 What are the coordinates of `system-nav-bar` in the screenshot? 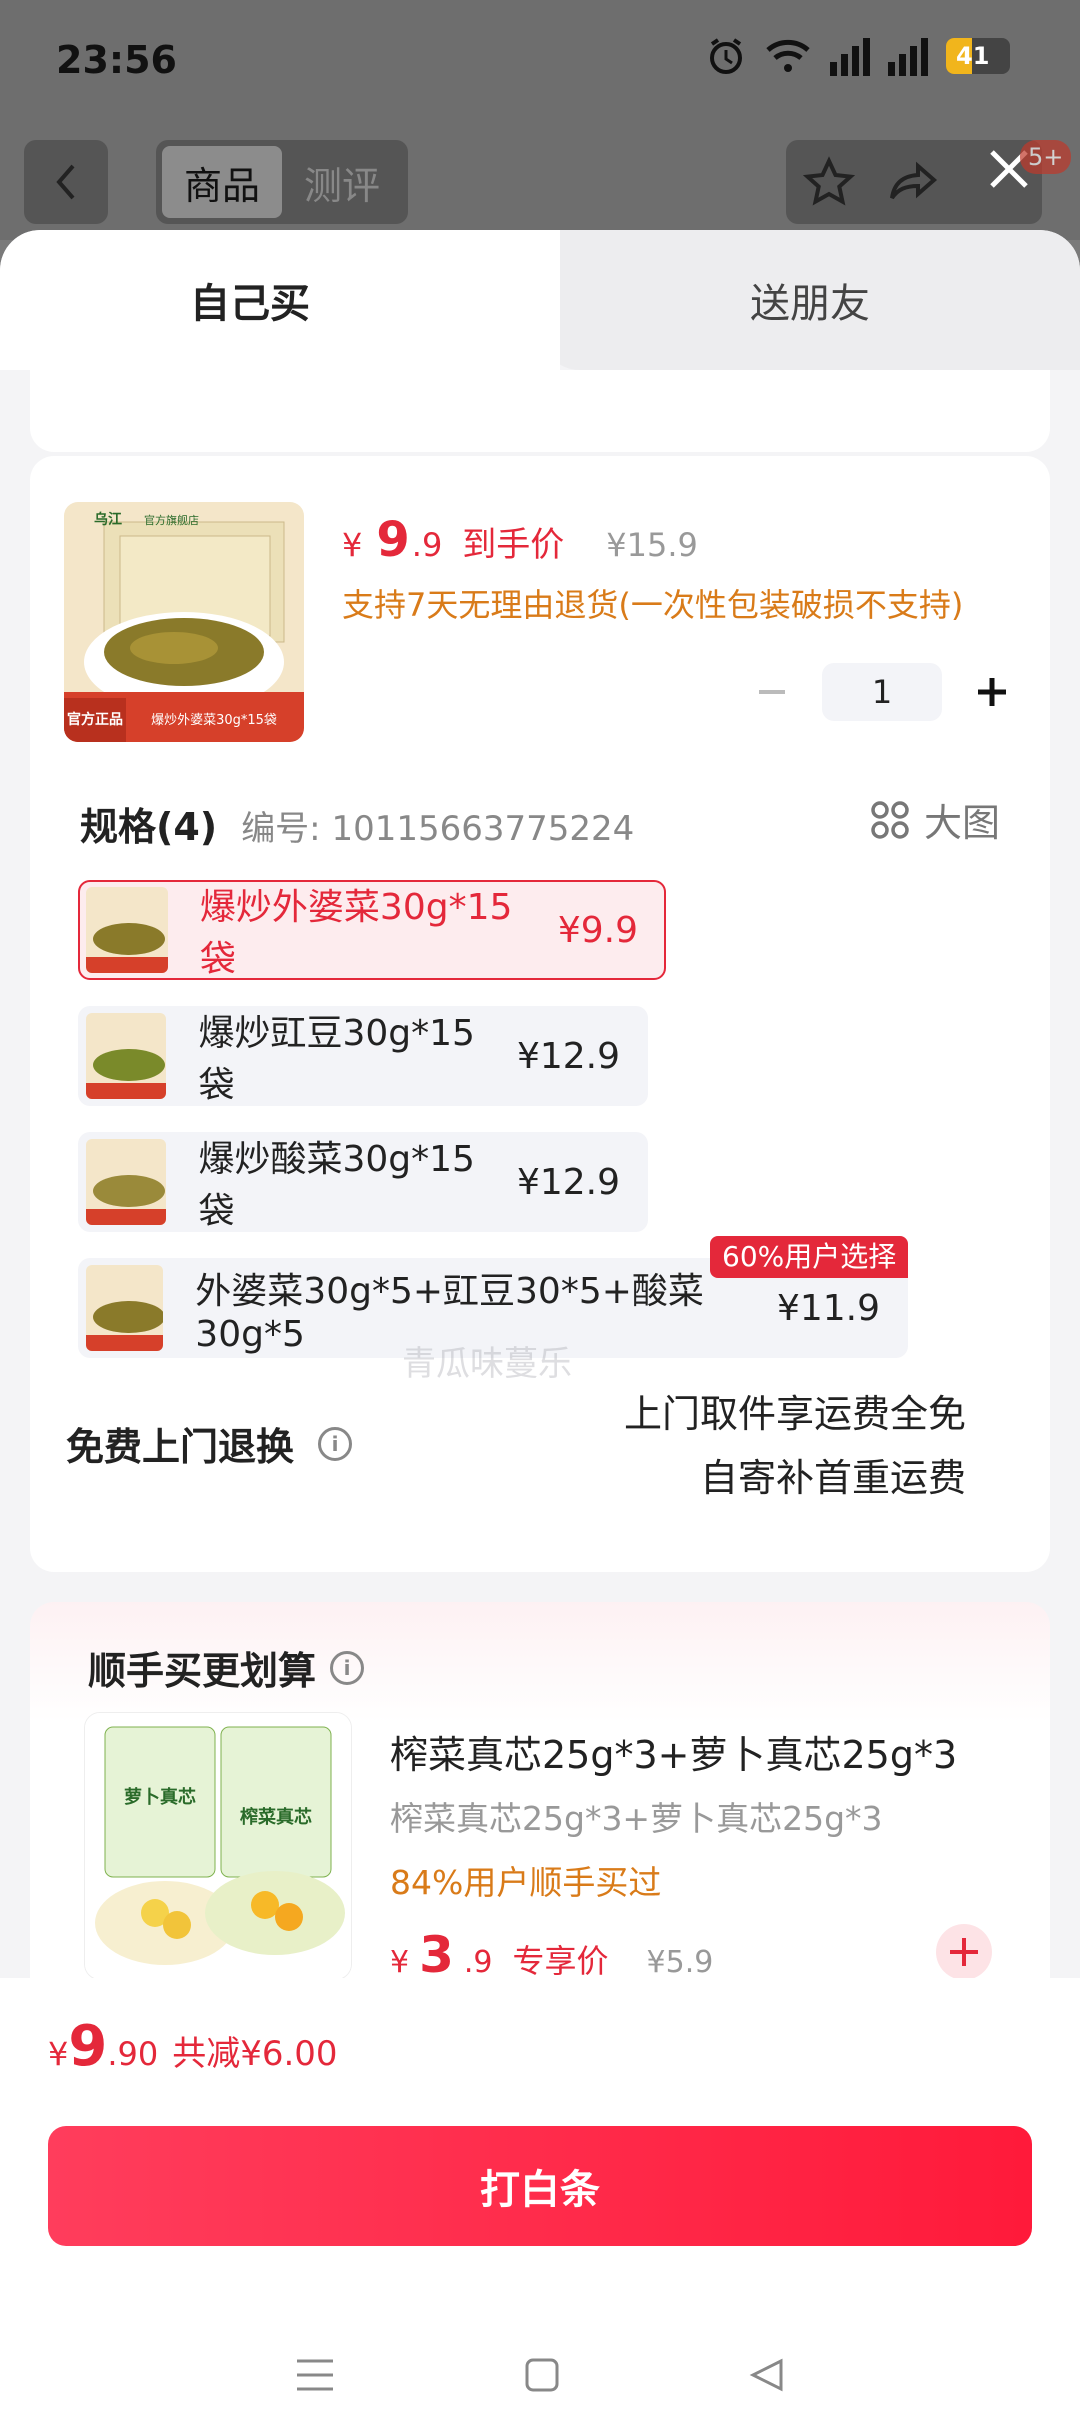 It's located at (540, 2375).